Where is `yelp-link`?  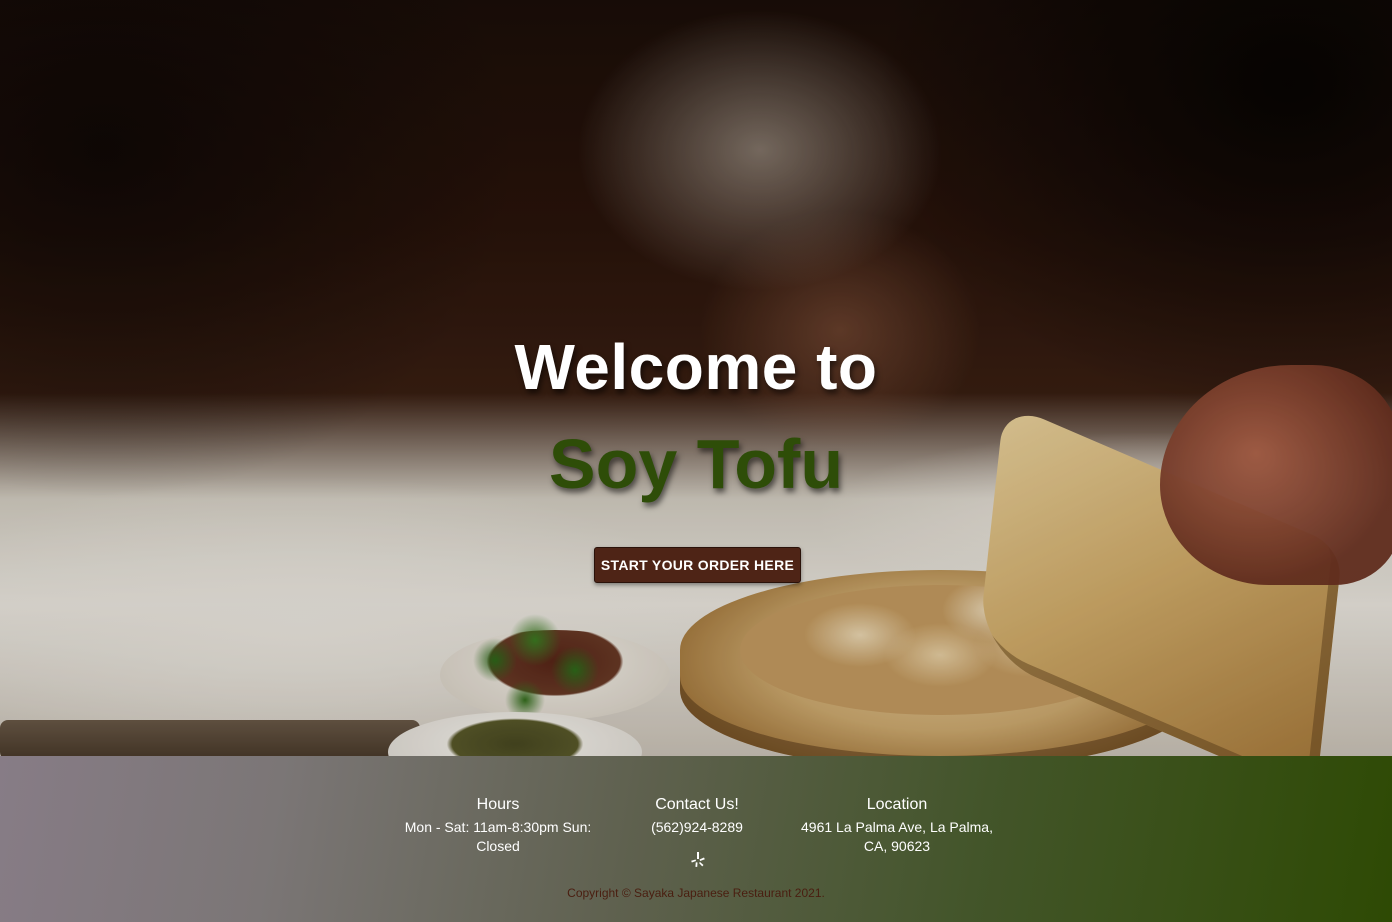
yelp-link is located at coordinates (698, 860).